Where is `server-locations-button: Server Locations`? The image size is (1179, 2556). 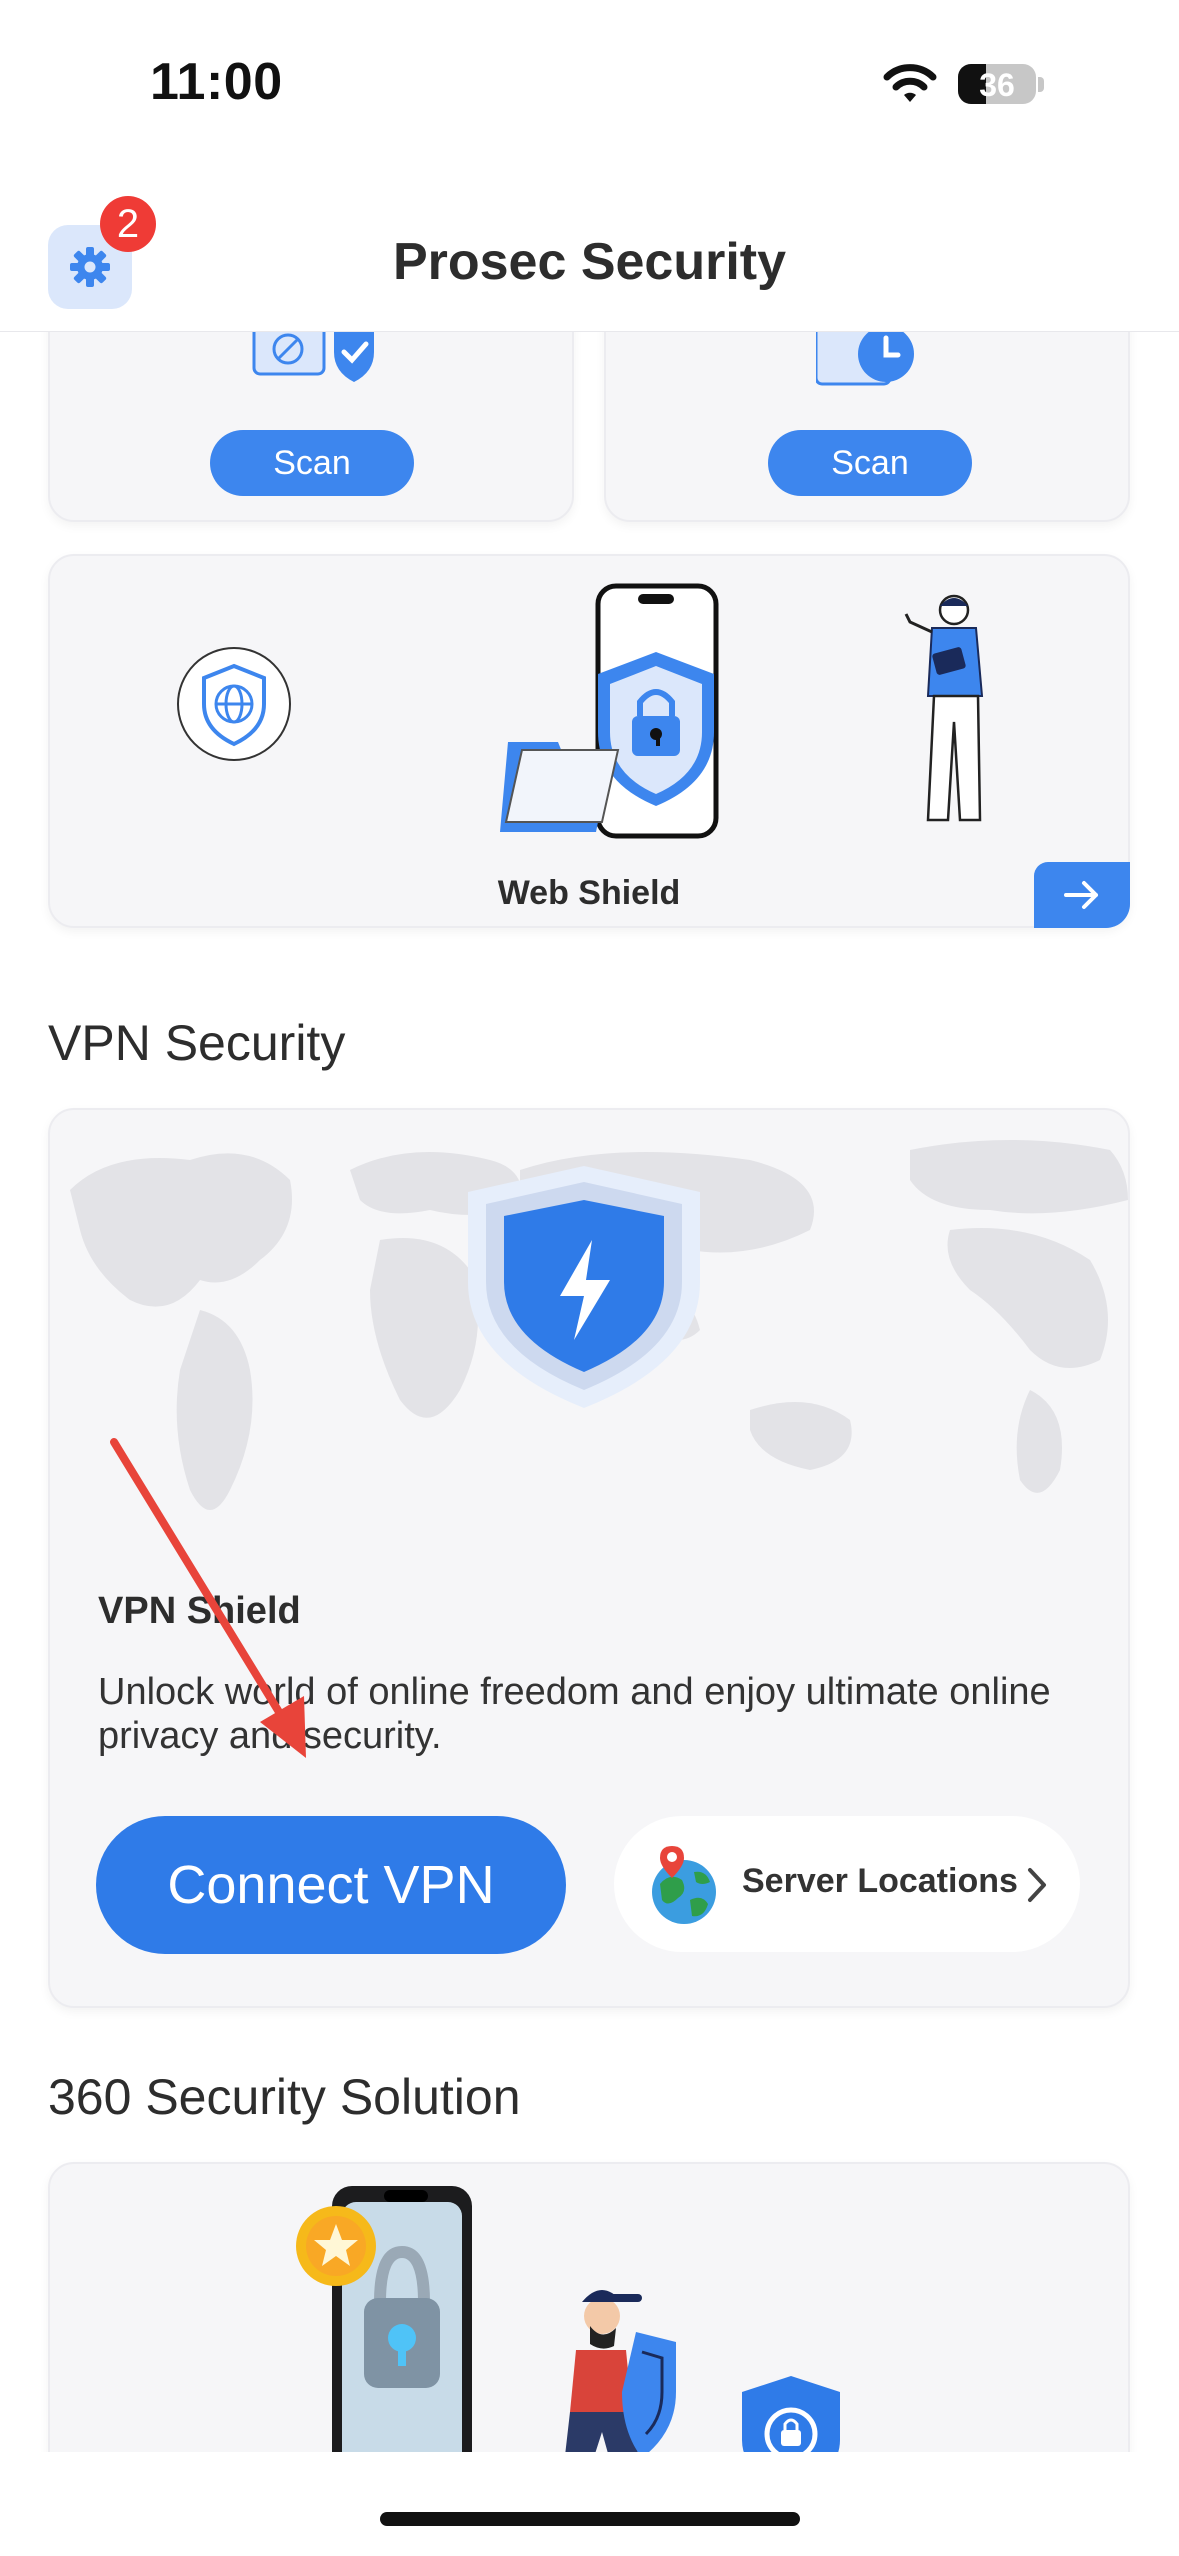 server-locations-button: Server Locations is located at coordinates (847, 1884).